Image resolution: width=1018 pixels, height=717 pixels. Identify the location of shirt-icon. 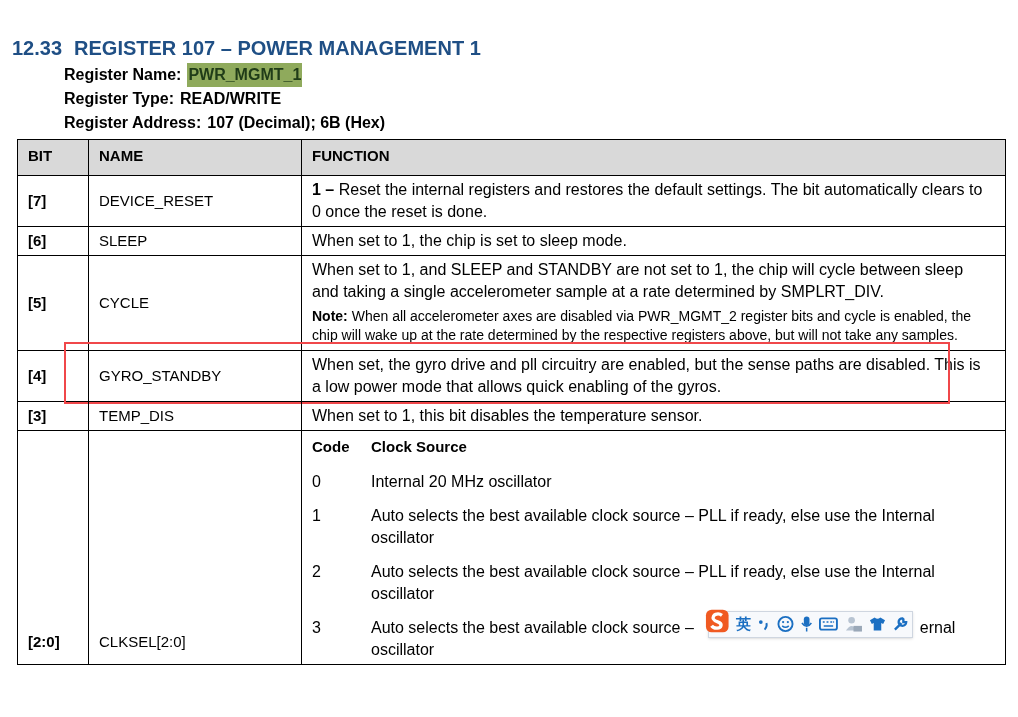
(877, 624).